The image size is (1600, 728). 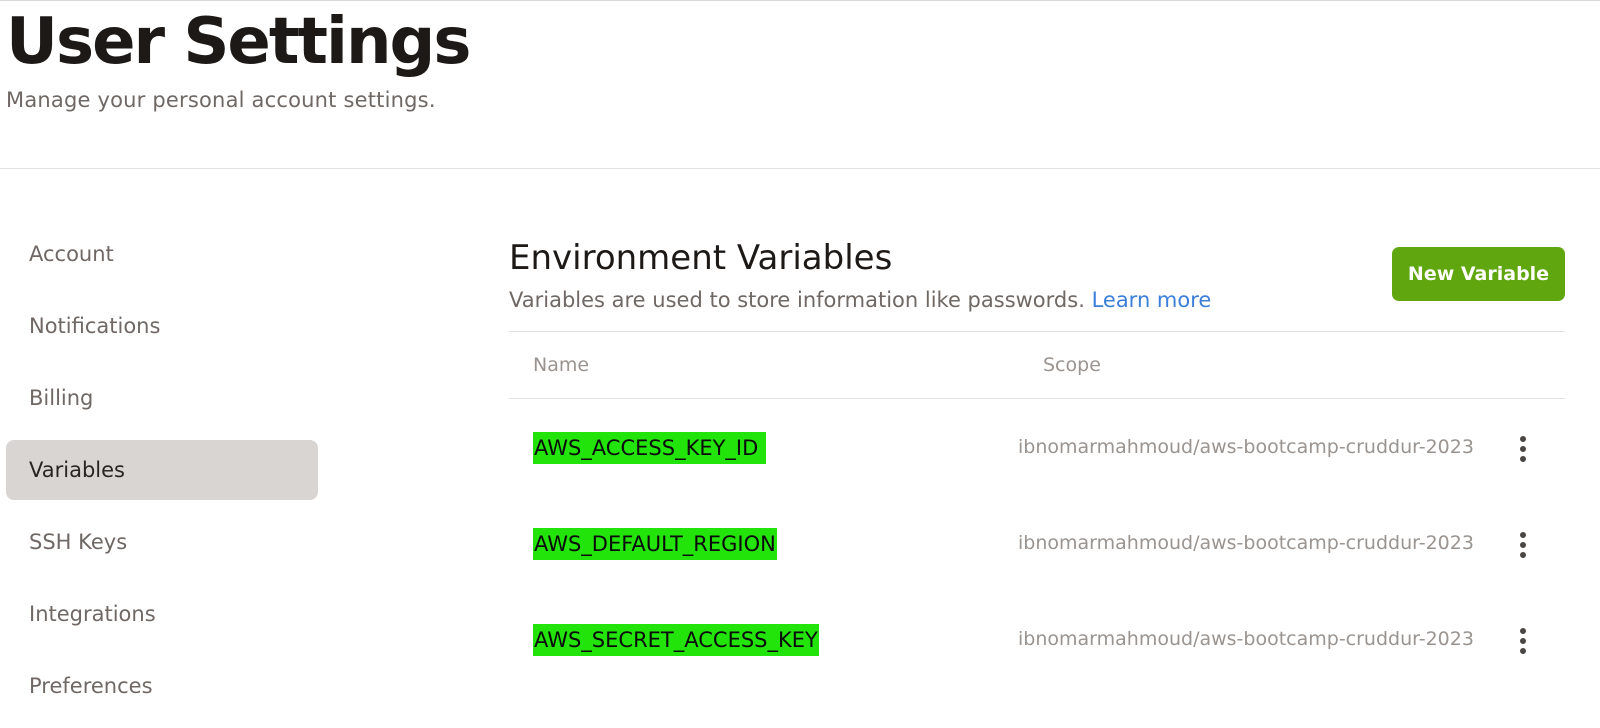 What do you see at coordinates (221, 100) in the screenshot?
I see `page-subtitle: Manage your personal account settings.` at bounding box center [221, 100].